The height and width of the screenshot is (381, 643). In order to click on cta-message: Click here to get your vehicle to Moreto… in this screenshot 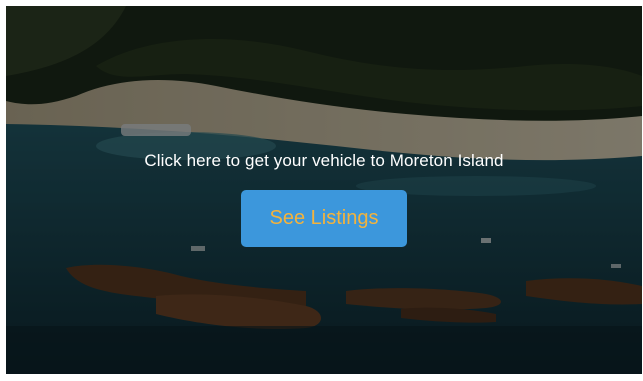, I will do `click(324, 160)`.